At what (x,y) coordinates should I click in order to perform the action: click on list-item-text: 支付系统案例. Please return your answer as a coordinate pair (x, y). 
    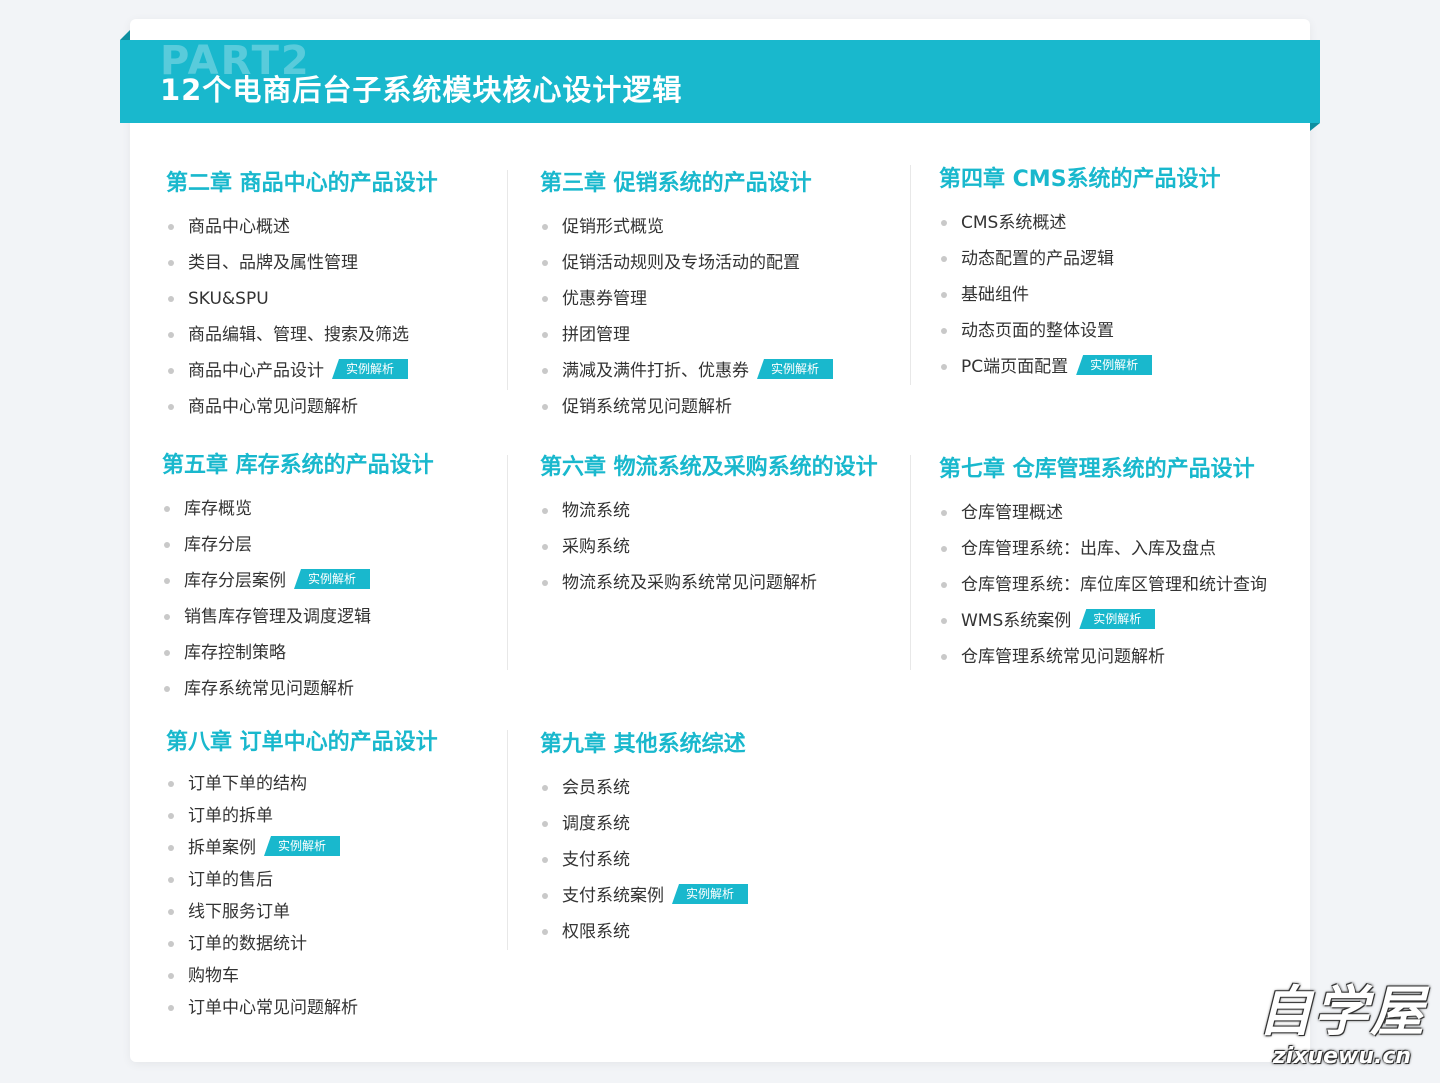
    Looking at the image, I should click on (613, 896).